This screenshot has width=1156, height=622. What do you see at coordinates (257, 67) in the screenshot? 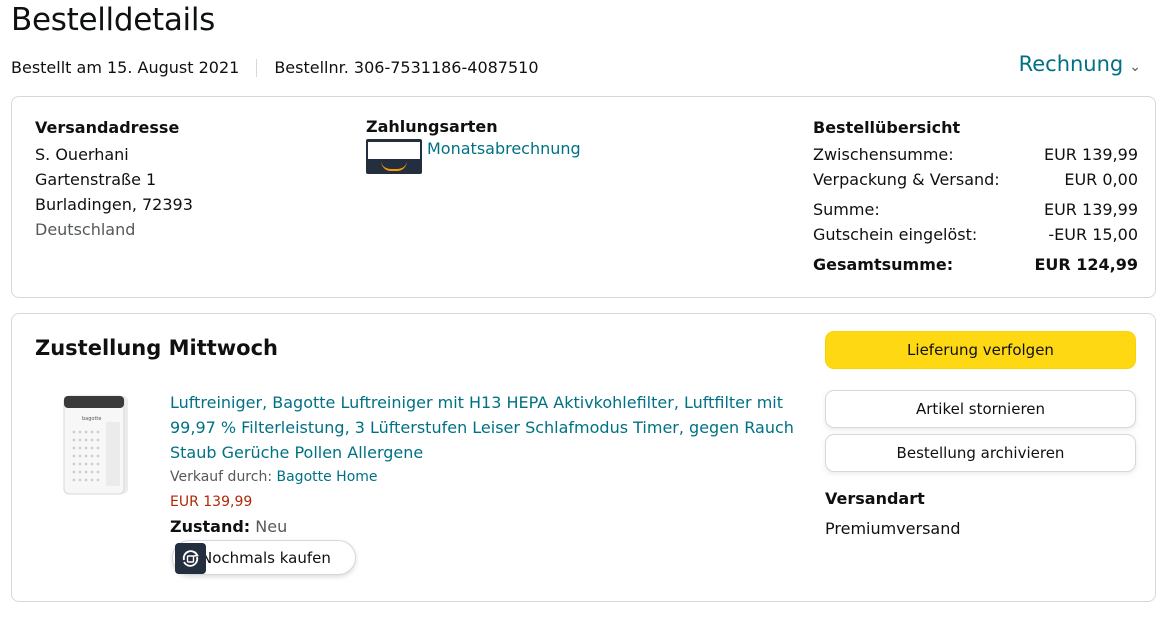
I see `divider` at bounding box center [257, 67].